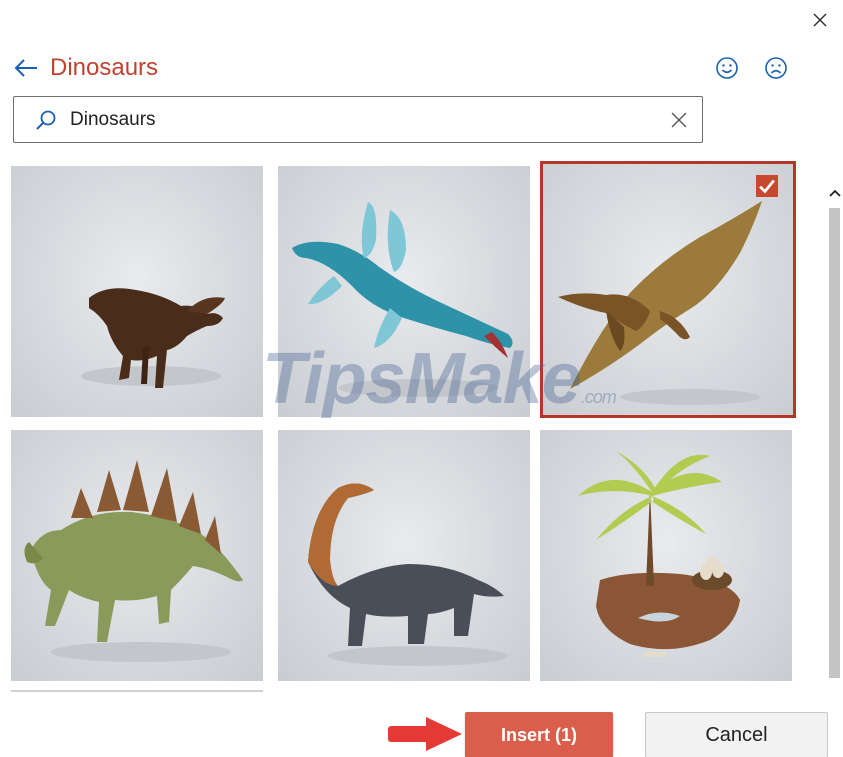 The width and height of the screenshot is (843, 757). I want to click on scroll-up-button, so click(834, 193).